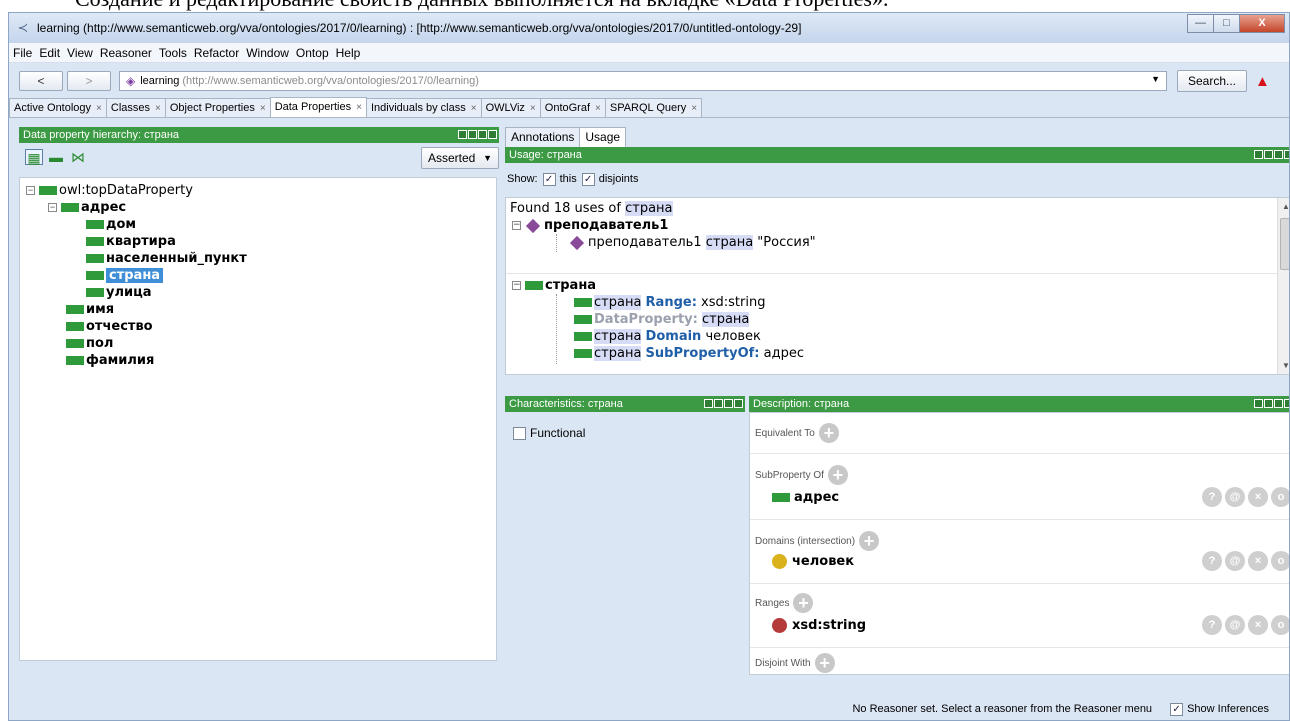  What do you see at coordinates (669, 302) in the screenshot?
I see `usage-line: страна Range: xsd:string` at bounding box center [669, 302].